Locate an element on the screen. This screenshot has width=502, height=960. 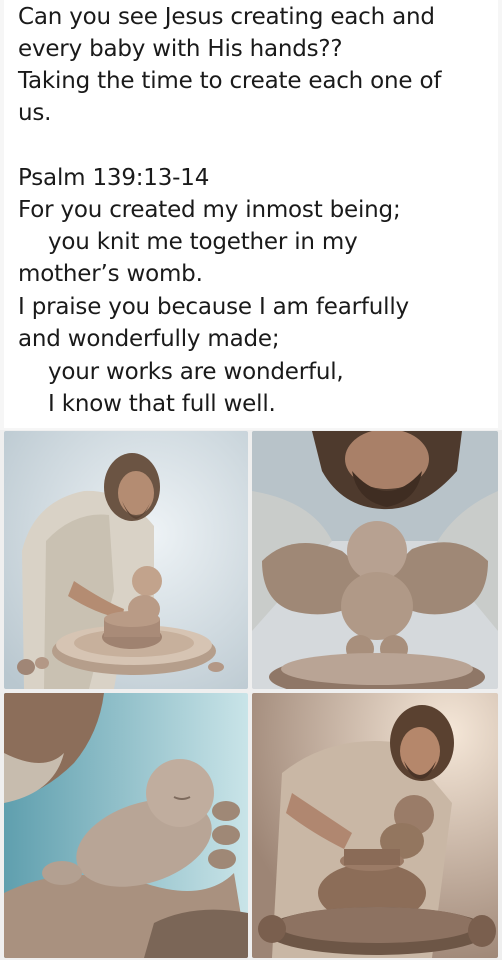
verse-line-4: I praise you because I am fearfully is located at coordinates (213, 307).